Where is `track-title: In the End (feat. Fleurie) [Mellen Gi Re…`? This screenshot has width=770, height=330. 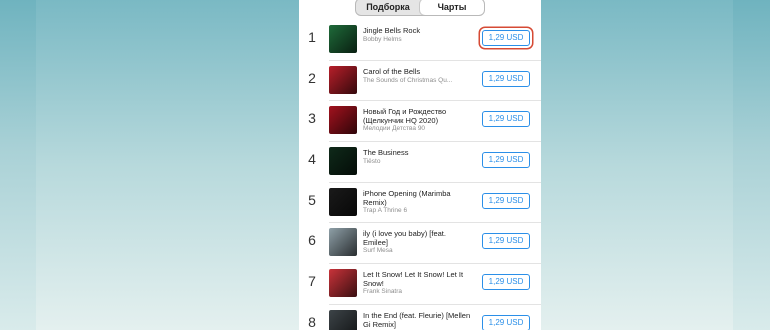 track-title: In the End (feat. Fleurie) [Mellen Gi Re… is located at coordinates (417, 319).